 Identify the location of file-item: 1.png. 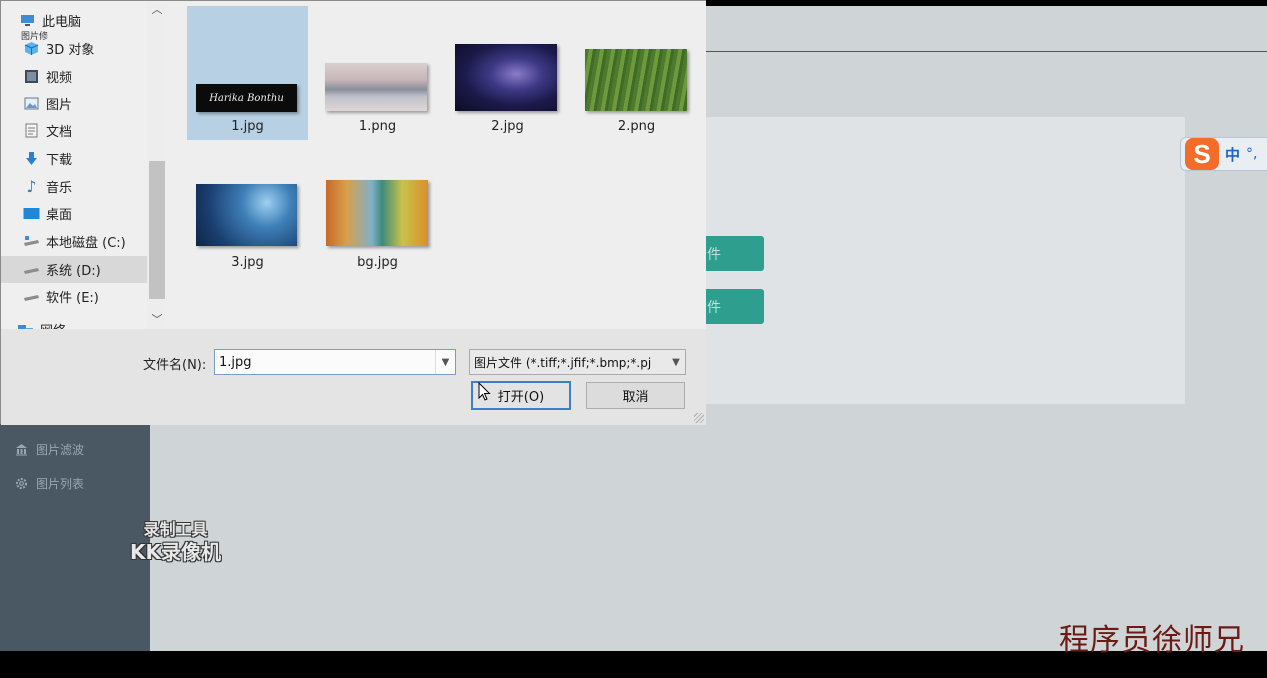
(377, 73).